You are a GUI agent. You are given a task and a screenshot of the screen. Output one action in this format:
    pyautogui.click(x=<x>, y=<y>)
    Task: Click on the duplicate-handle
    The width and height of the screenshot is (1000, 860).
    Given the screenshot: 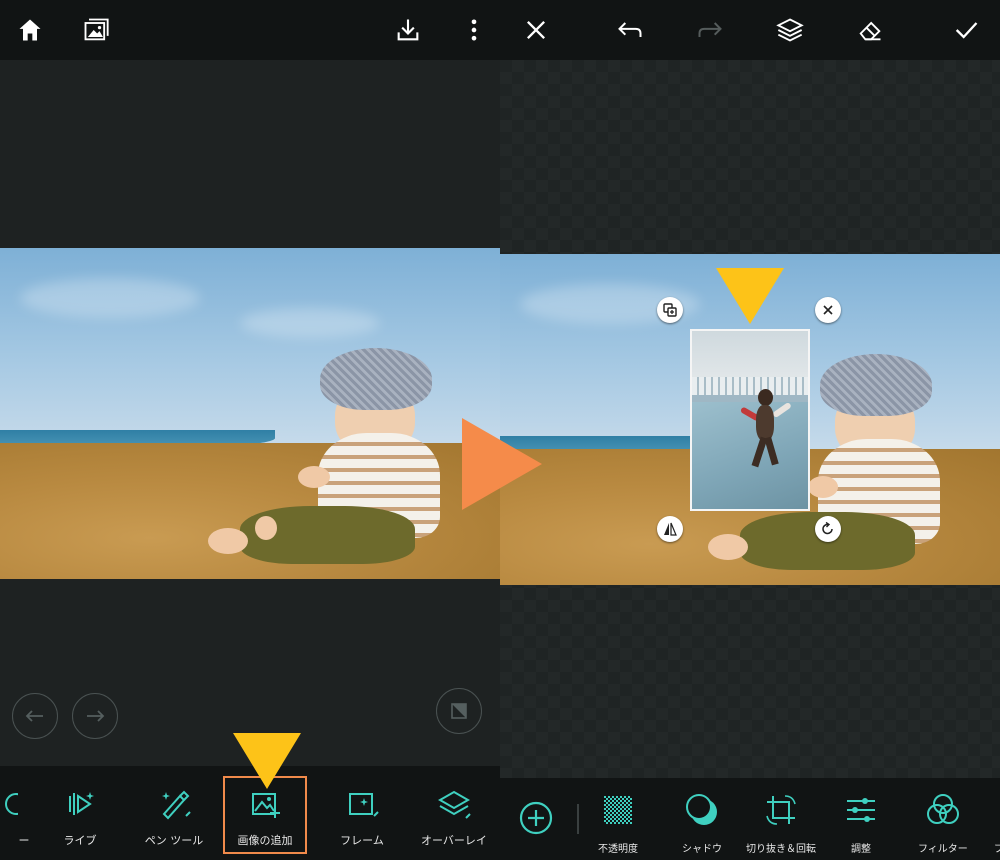 What is the action you would take?
    pyautogui.click(x=670, y=310)
    